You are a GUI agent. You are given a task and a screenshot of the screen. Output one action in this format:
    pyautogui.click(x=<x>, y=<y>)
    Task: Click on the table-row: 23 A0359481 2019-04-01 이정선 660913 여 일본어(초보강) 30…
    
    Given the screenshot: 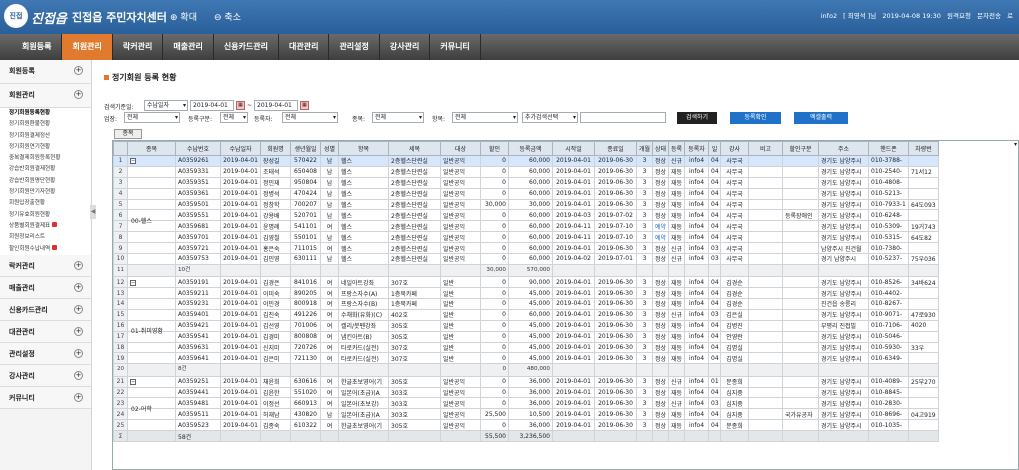 What is the action you would take?
    pyautogui.click(x=526, y=403)
    